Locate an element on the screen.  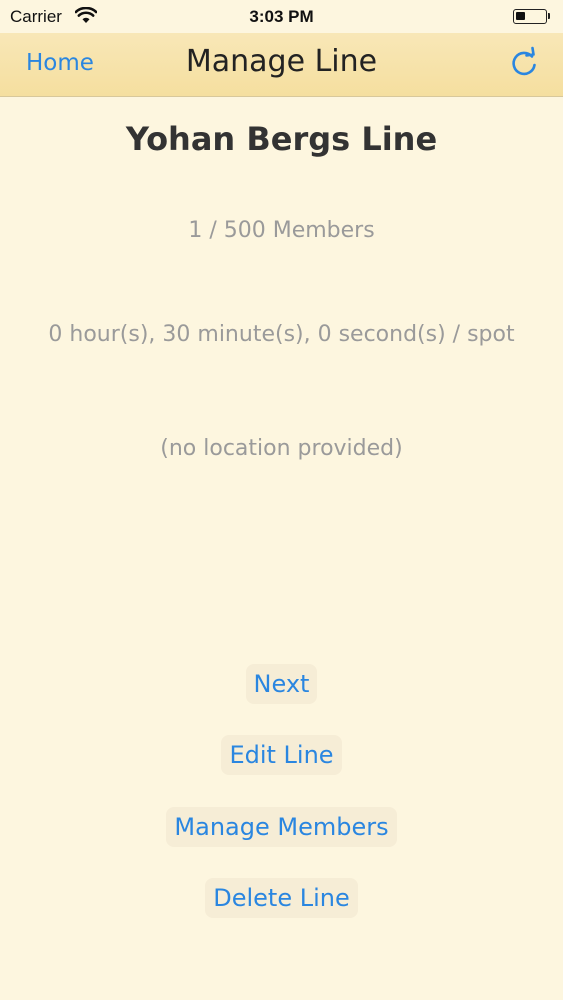
manage-members-button-row: Manage Members is located at coordinates (281, 827).